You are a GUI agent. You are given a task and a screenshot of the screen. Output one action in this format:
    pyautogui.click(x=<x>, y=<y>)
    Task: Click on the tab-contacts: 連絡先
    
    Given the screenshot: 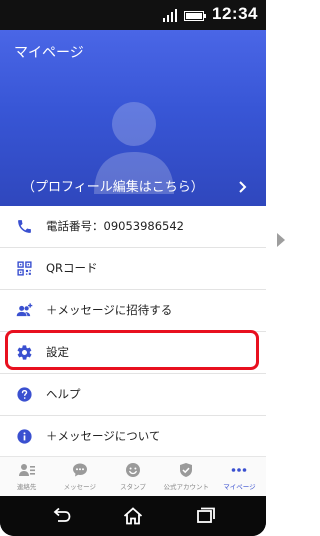 What is the action you would take?
    pyautogui.click(x=26, y=476)
    